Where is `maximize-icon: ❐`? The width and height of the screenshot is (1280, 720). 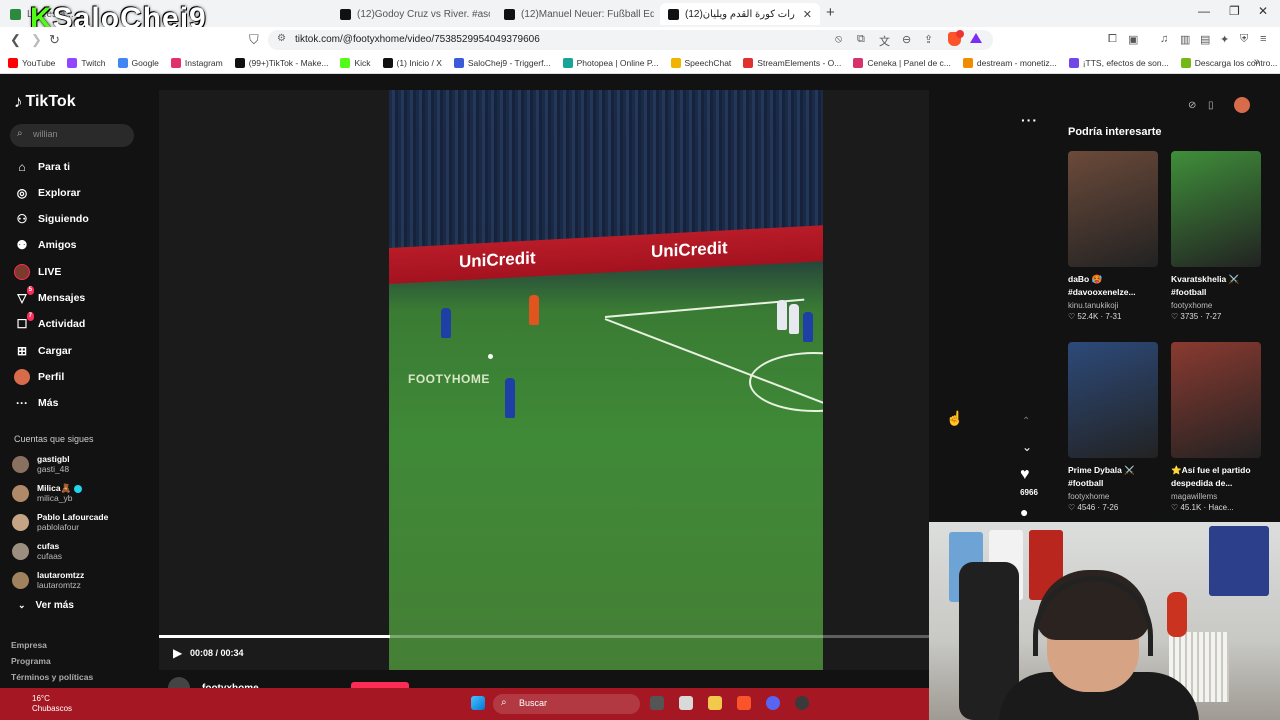 maximize-icon: ❐ is located at coordinates (1234, 11).